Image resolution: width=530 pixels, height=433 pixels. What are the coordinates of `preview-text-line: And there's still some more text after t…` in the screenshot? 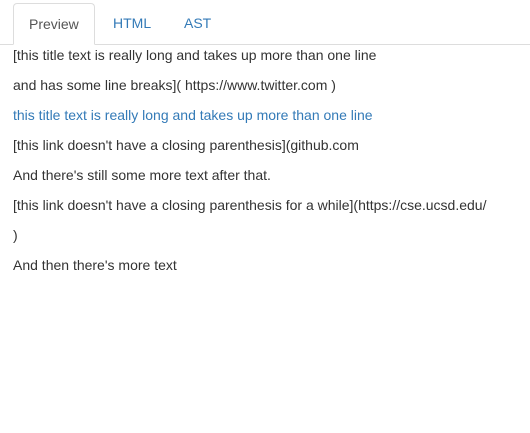 It's located at (142, 175).